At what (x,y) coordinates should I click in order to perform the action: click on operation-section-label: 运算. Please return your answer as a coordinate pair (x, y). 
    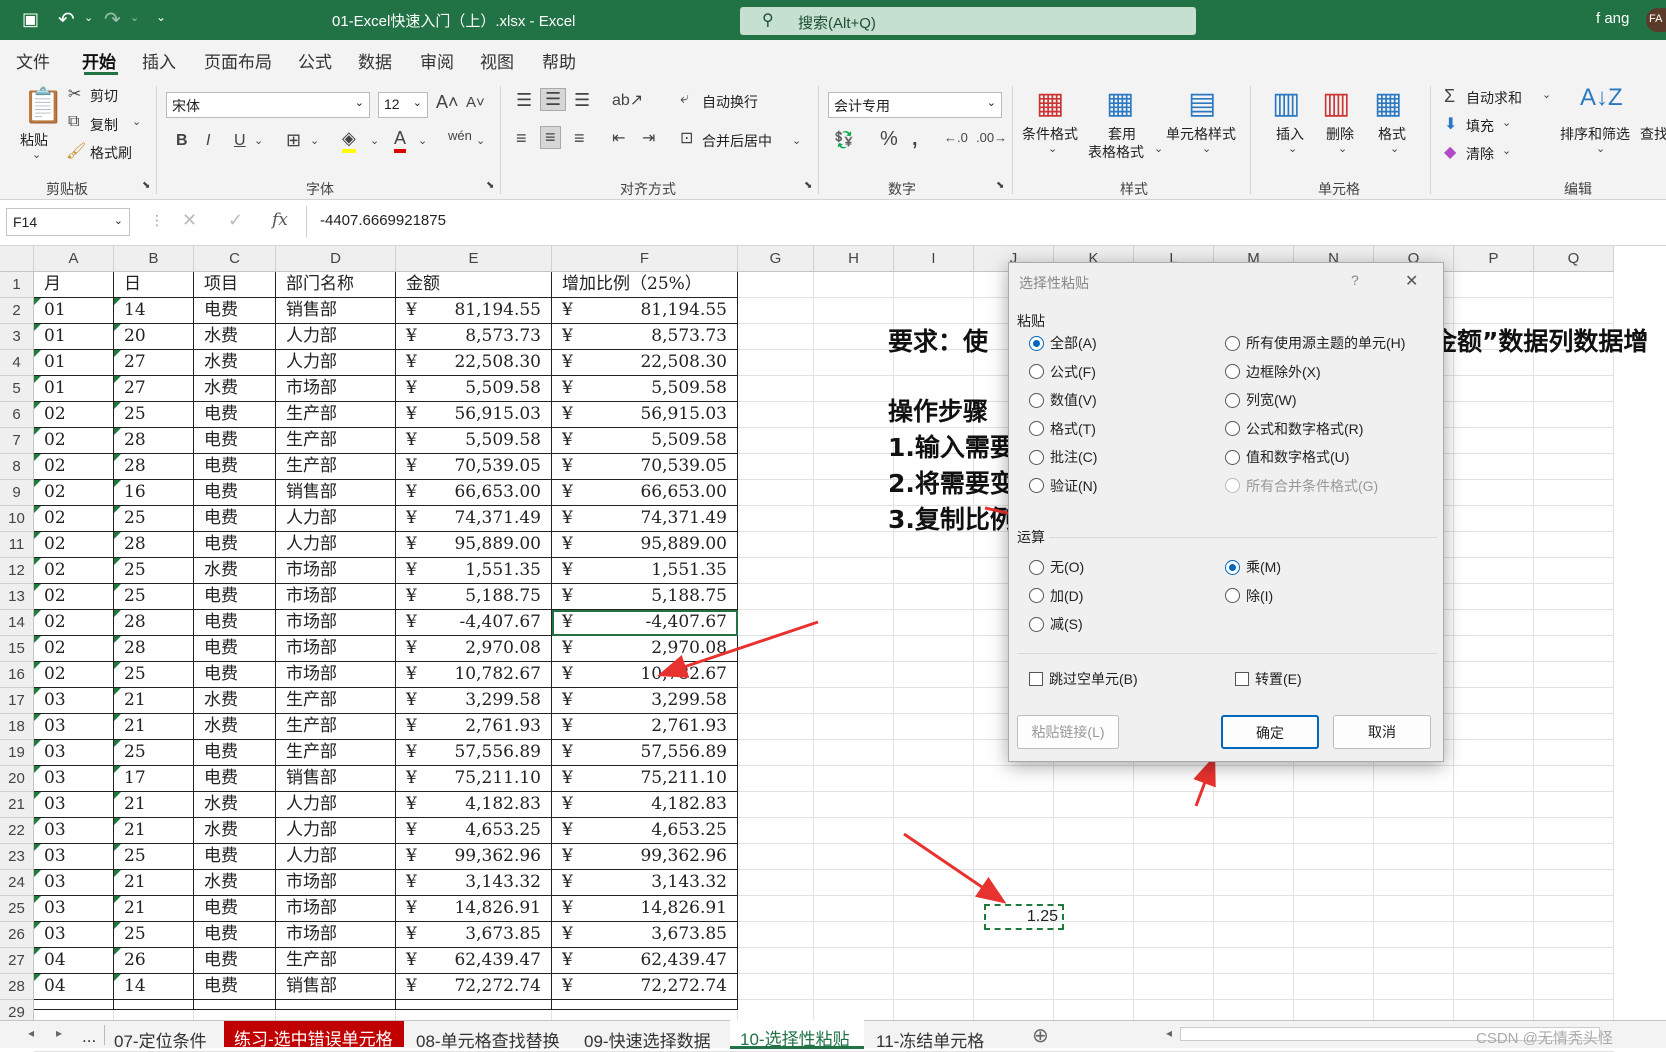
    Looking at the image, I should click on (1033, 537).